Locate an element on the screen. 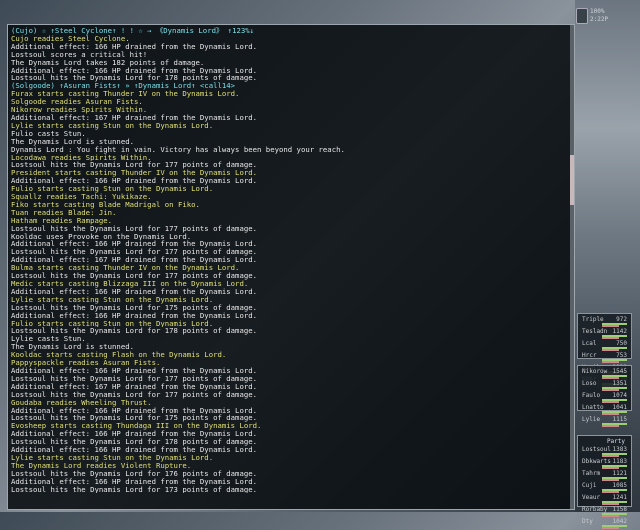 This screenshot has width=640, height=530. party-member: Veaur 1241 is located at coordinates (604, 500).